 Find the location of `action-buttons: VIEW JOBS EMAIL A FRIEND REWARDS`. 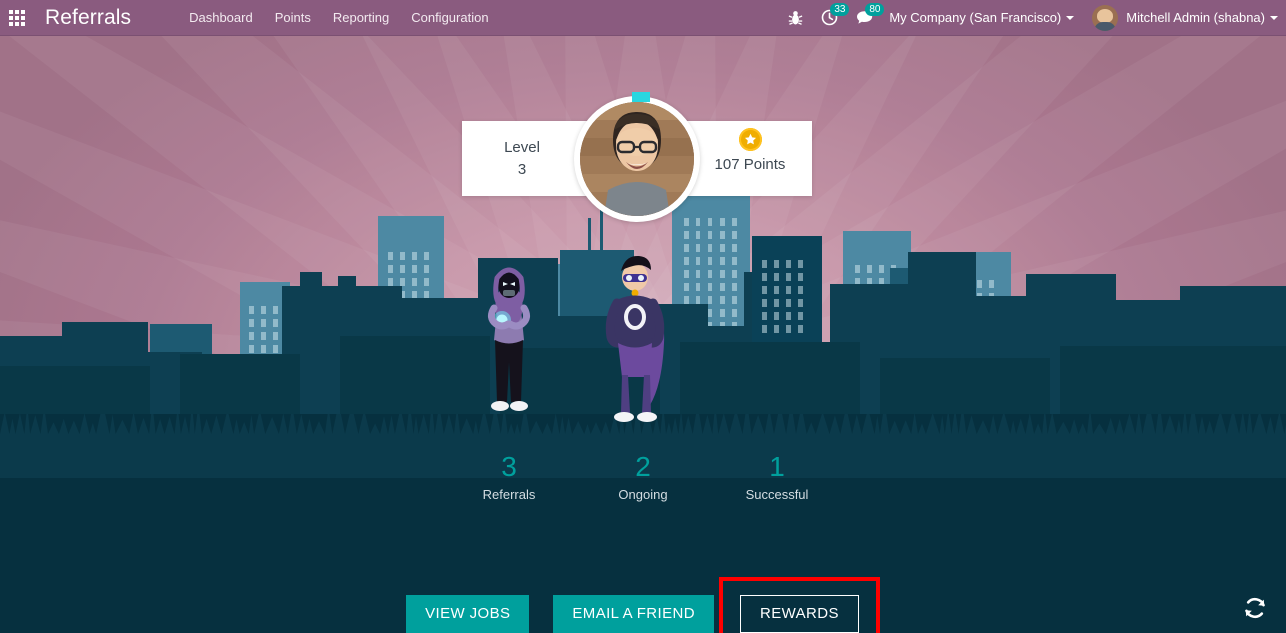

action-buttons: VIEW JOBS EMAIL A FRIEND REWARDS is located at coordinates (643, 605).